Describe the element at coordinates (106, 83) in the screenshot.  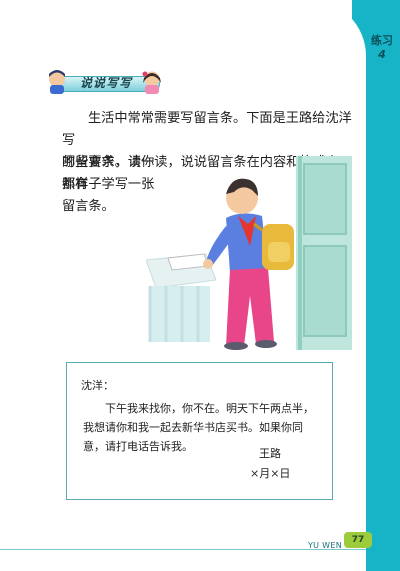
I see `section-title: 说说写写` at that location.